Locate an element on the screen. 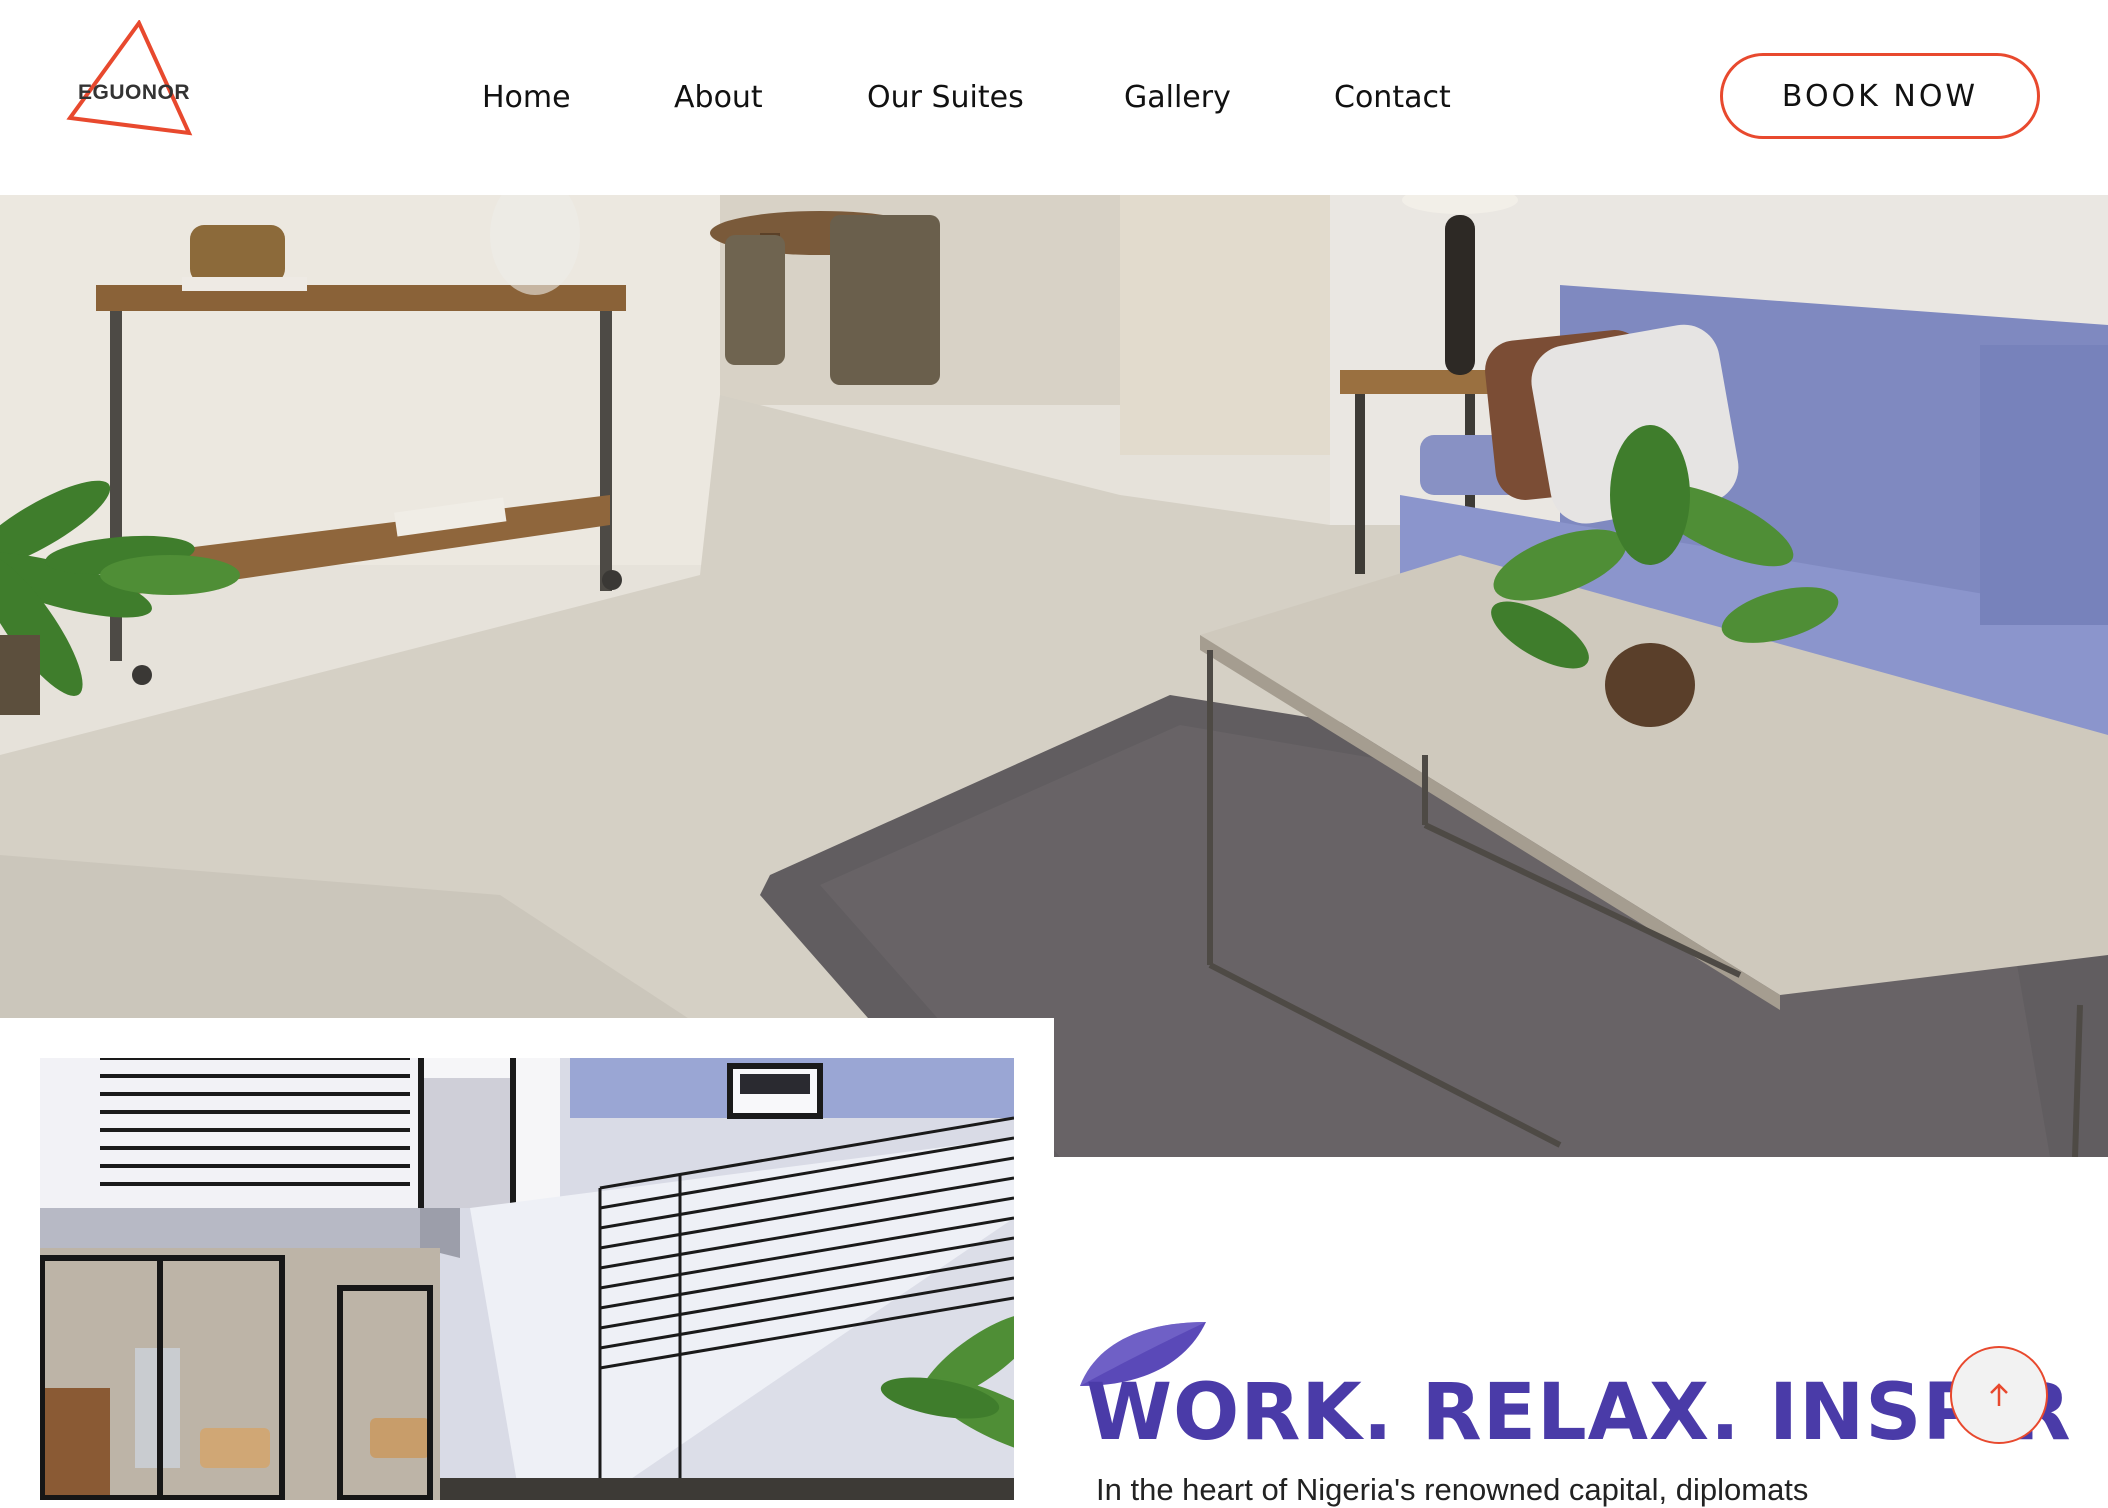 The width and height of the screenshot is (2108, 1508). nav-contact: Contact is located at coordinates (1392, 98).